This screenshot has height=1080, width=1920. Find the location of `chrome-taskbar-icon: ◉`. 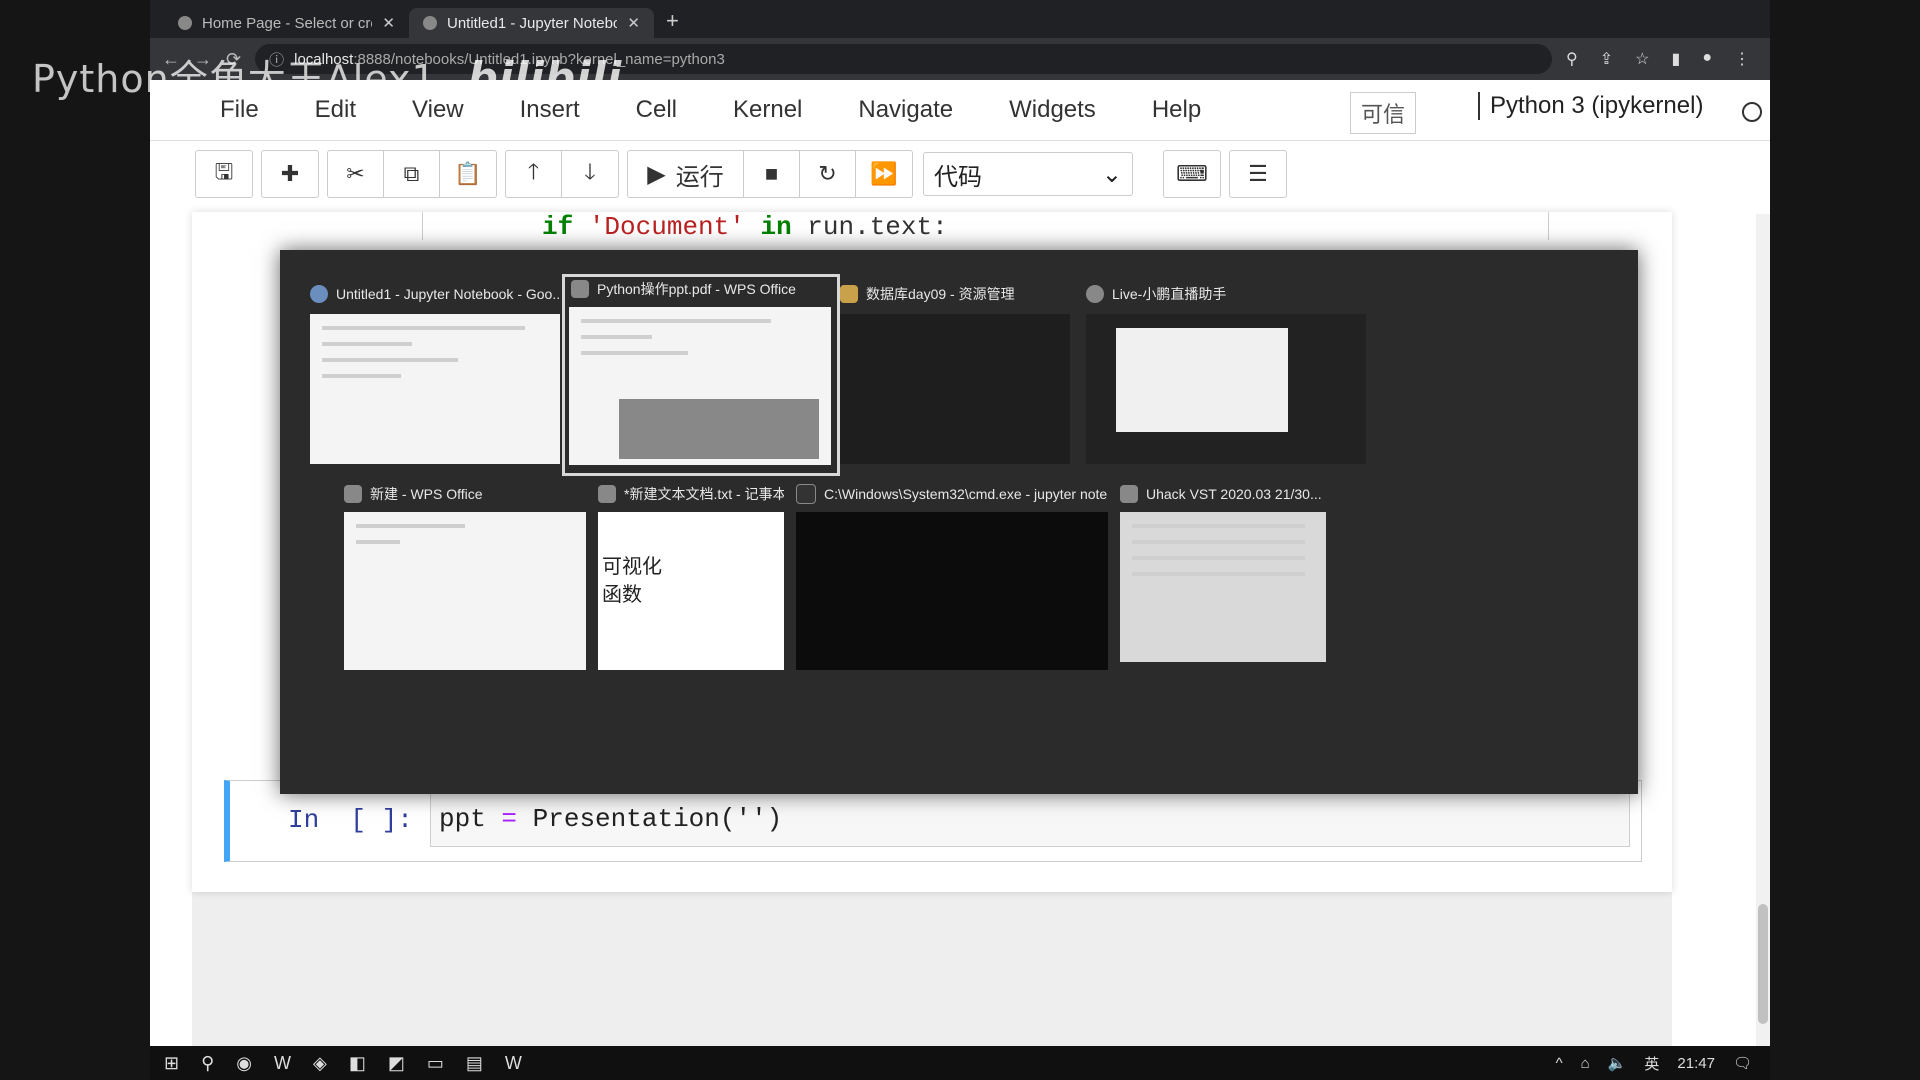

chrome-taskbar-icon: ◉ is located at coordinates (244, 1063).